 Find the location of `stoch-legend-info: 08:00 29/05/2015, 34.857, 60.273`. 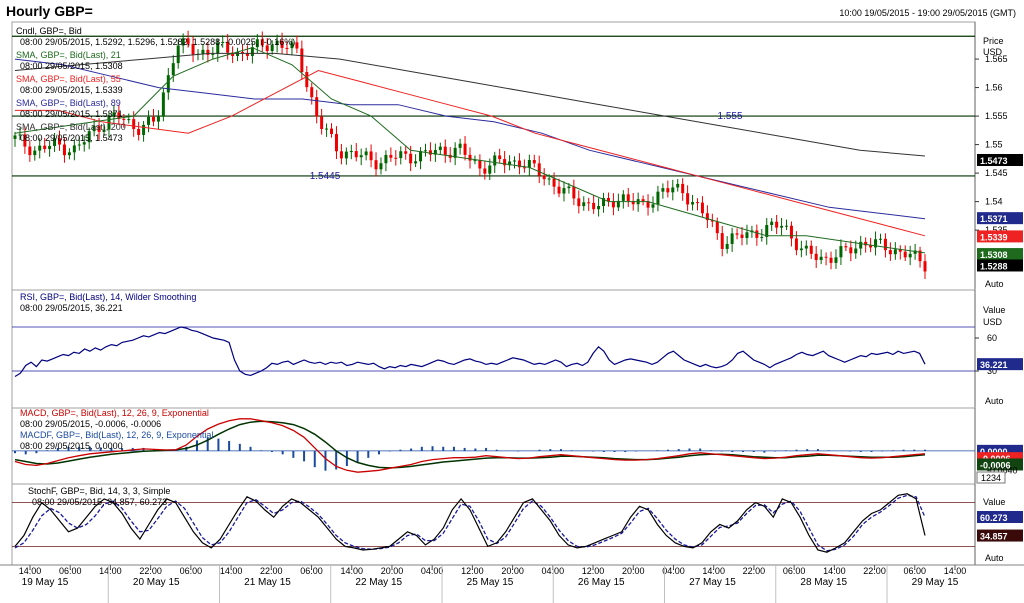

stoch-legend-info: 08:00 29/05/2015, 34.857, 60.273 is located at coordinates (99, 502).